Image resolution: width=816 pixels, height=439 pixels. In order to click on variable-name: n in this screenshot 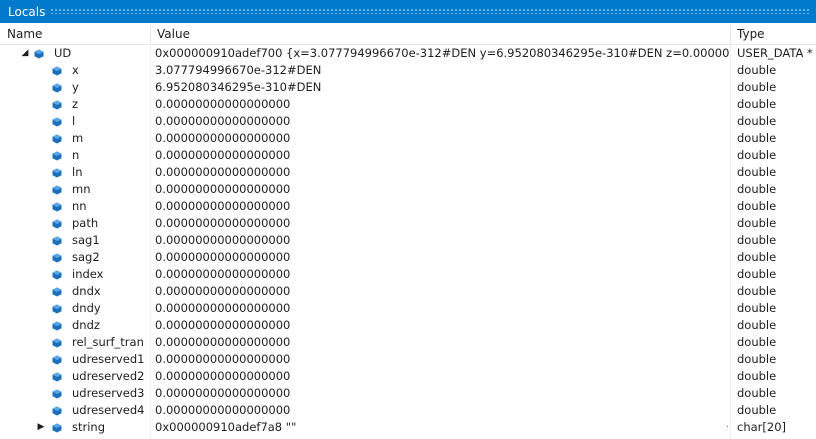, I will do `click(76, 155)`.